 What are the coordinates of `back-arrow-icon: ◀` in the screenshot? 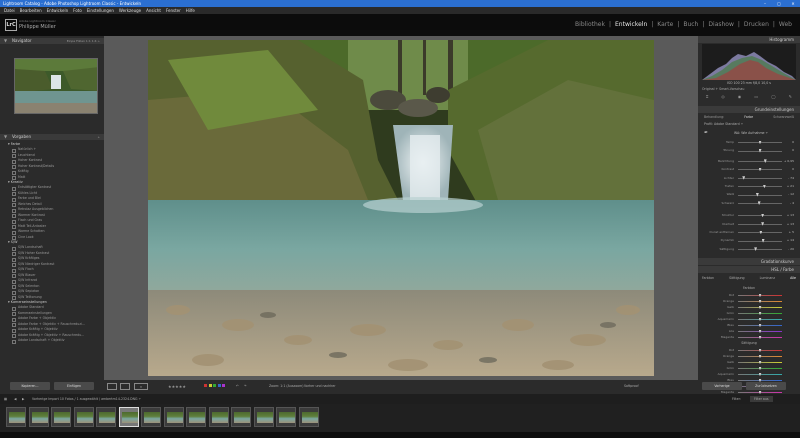 It's located at (15, 399).